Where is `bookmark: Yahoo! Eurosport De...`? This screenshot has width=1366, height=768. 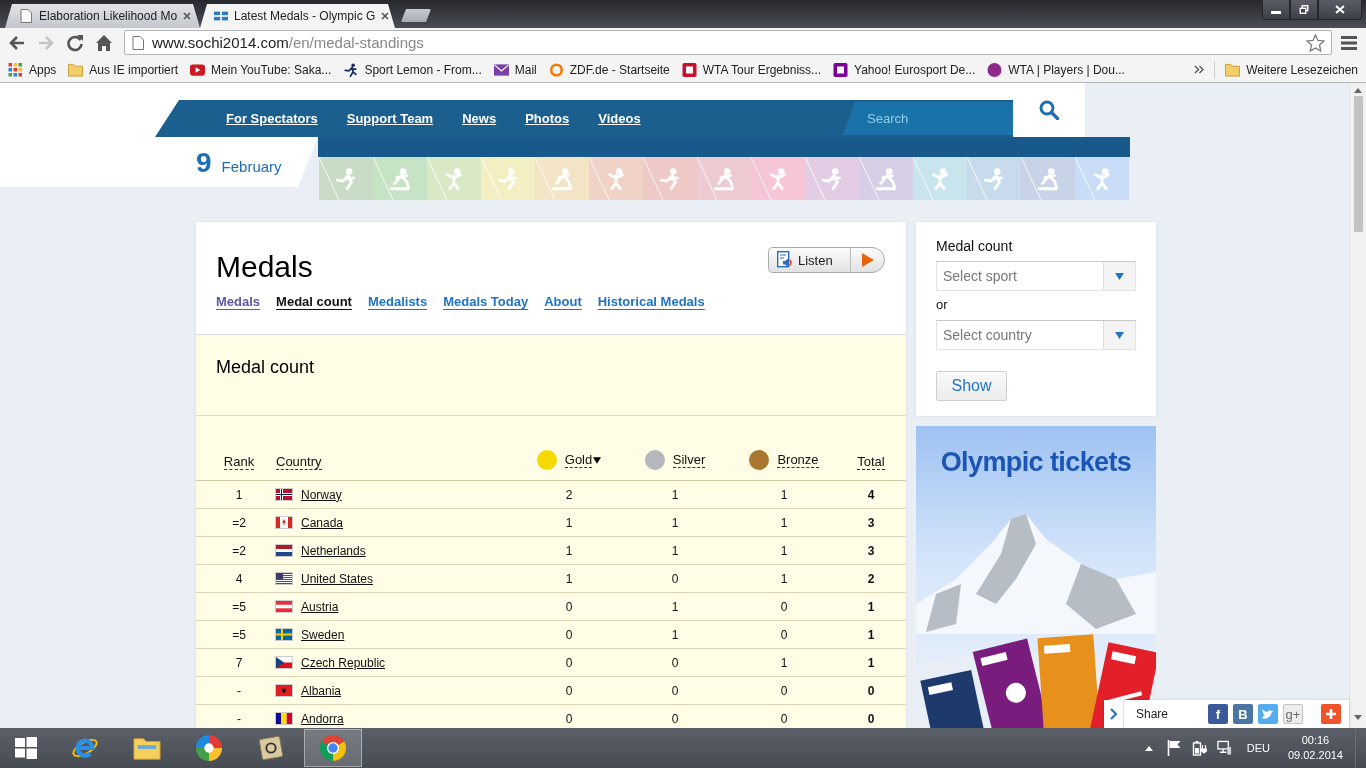 bookmark: Yahoo! Eurosport De... is located at coordinates (904, 69).